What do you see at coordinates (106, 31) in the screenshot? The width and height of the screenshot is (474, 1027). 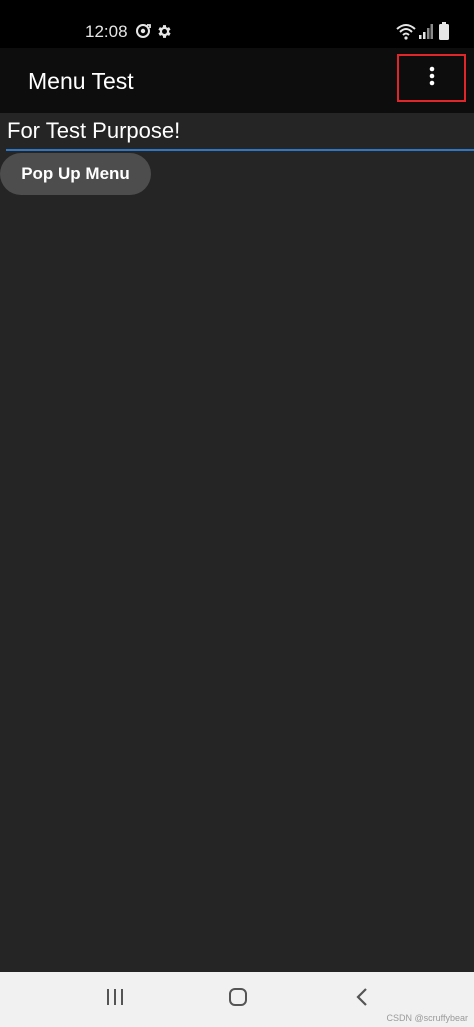 I see `status-time: 12:08` at bounding box center [106, 31].